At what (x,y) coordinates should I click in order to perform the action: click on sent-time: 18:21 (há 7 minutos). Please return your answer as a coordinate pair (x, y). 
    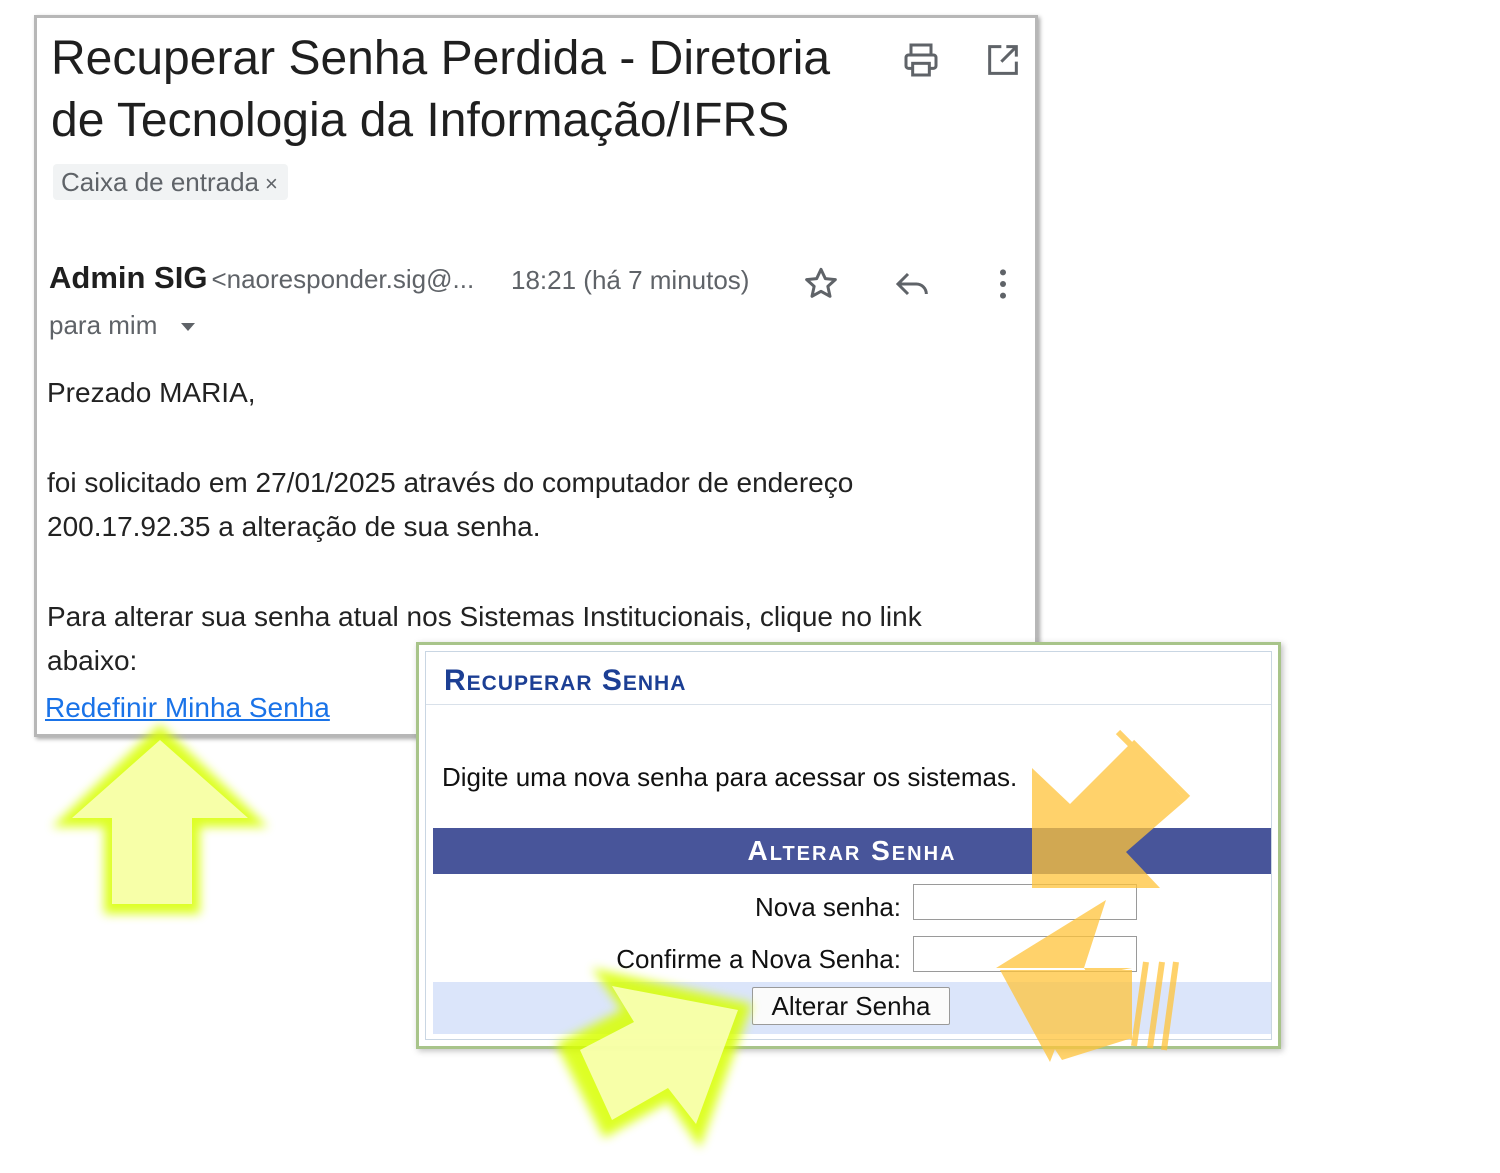
    Looking at the image, I should click on (630, 280).